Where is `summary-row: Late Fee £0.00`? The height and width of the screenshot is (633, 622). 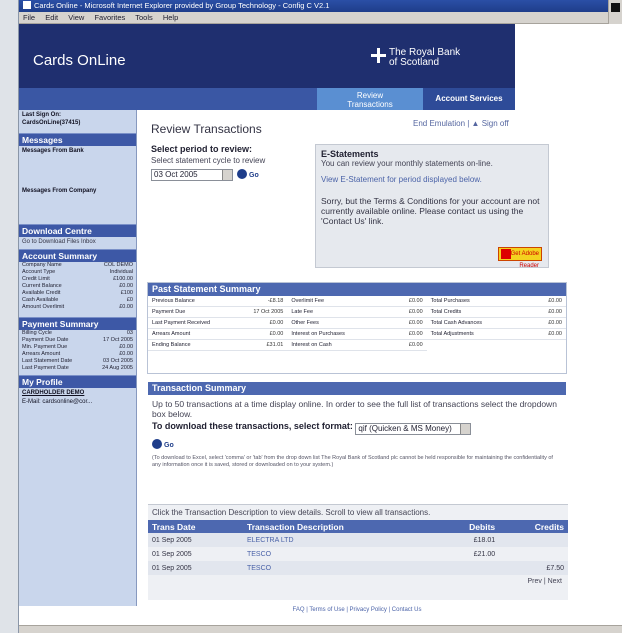
summary-row: Late Fee £0.00 is located at coordinates (357, 312).